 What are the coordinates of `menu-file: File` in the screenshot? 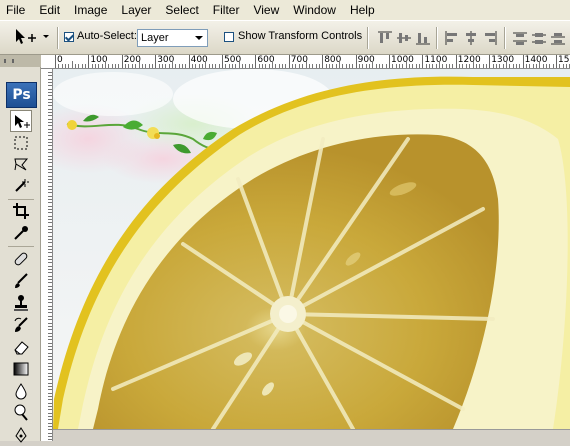 It's located at (16, 10).